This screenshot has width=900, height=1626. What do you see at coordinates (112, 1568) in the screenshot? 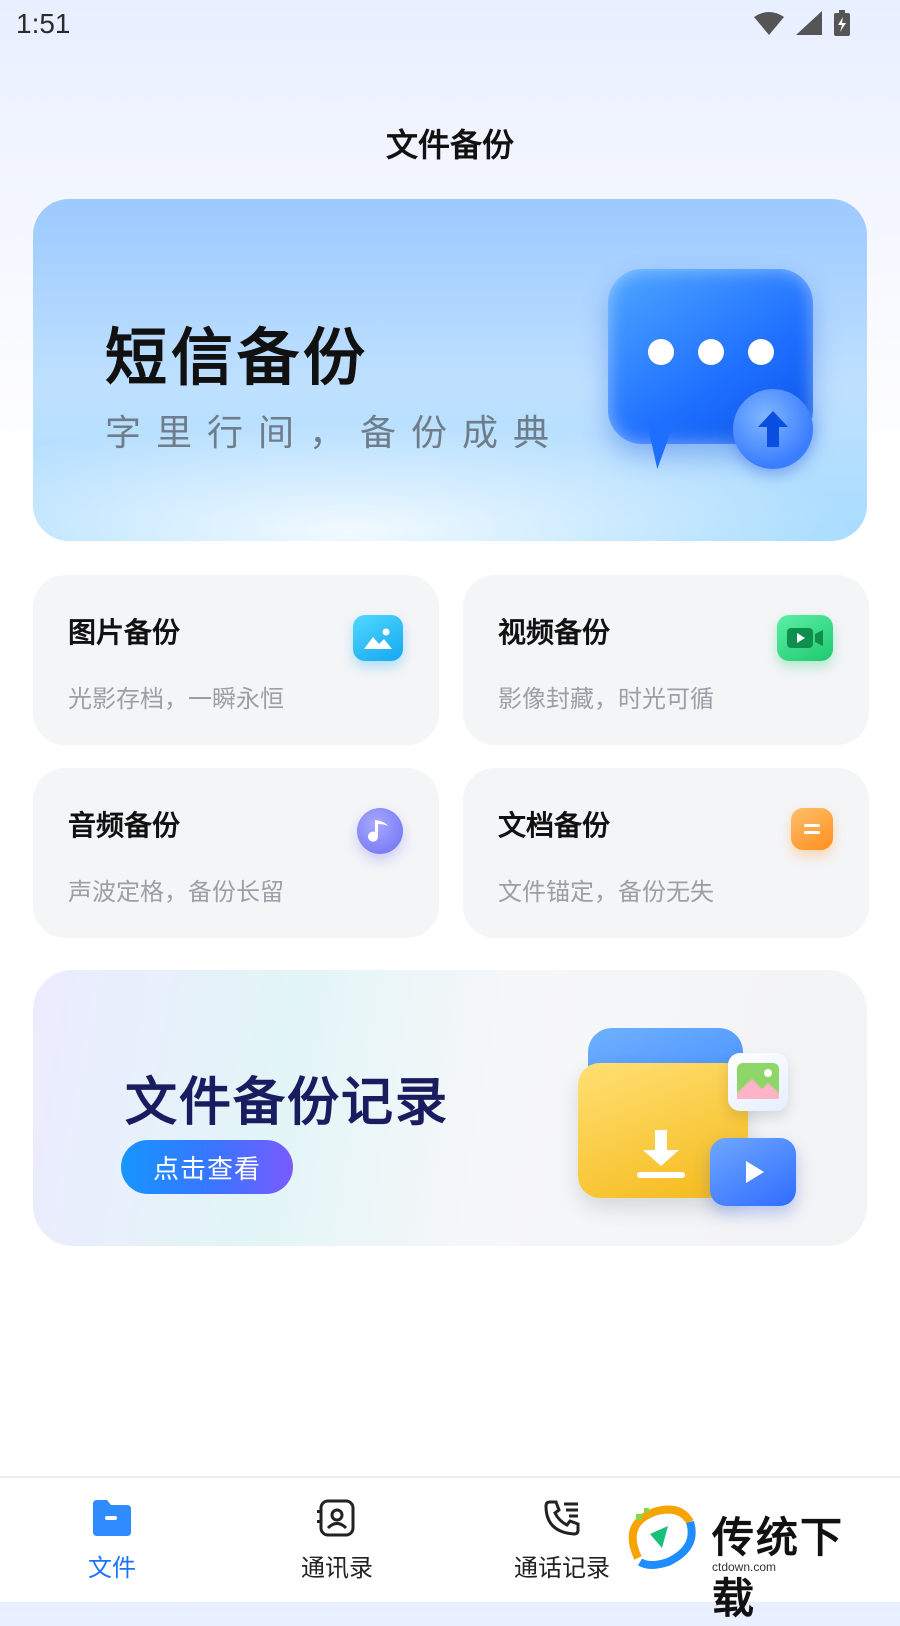
I see `nav-label: 文件` at bounding box center [112, 1568].